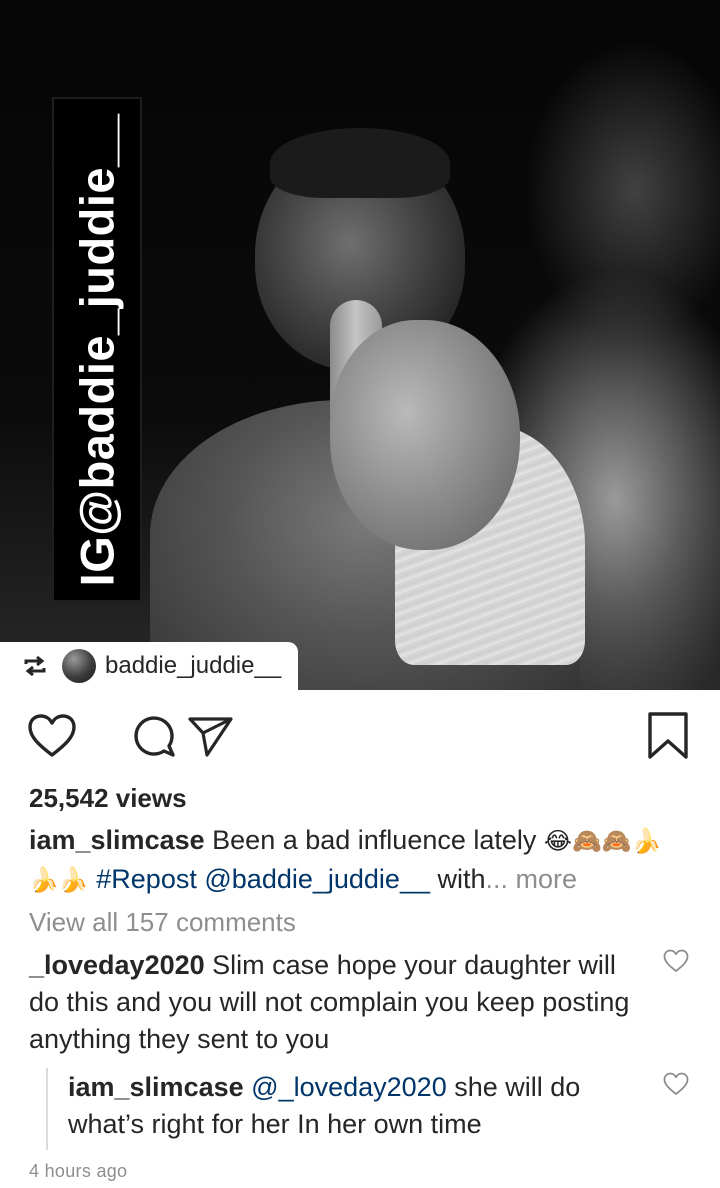 The height and width of the screenshot is (1188, 720). Describe the element at coordinates (162, 922) in the screenshot. I see `view-all-comments-link: View all 157 comments` at that location.